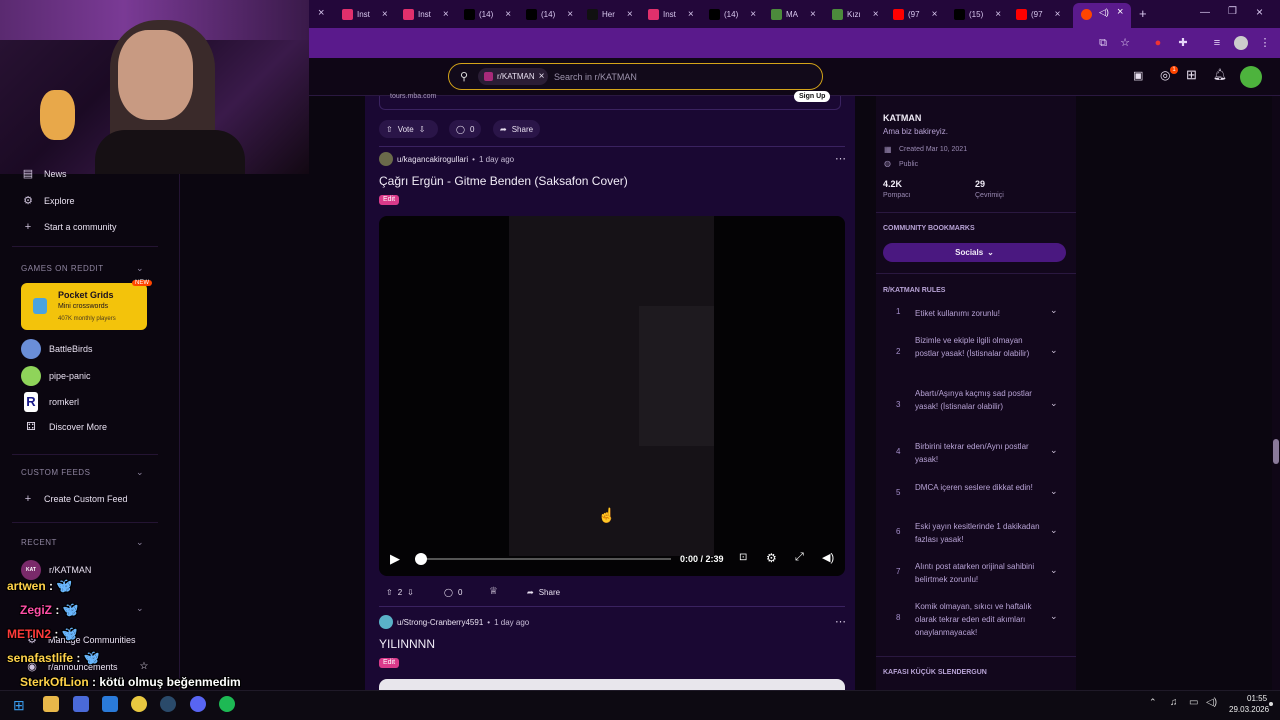 The height and width of the screenshot is (720, 1280). What do you see at coordinates (62, 268) in the screenshot?
I see `games-header: GAMES ON REDDIT` at bounding box center [62, 268].